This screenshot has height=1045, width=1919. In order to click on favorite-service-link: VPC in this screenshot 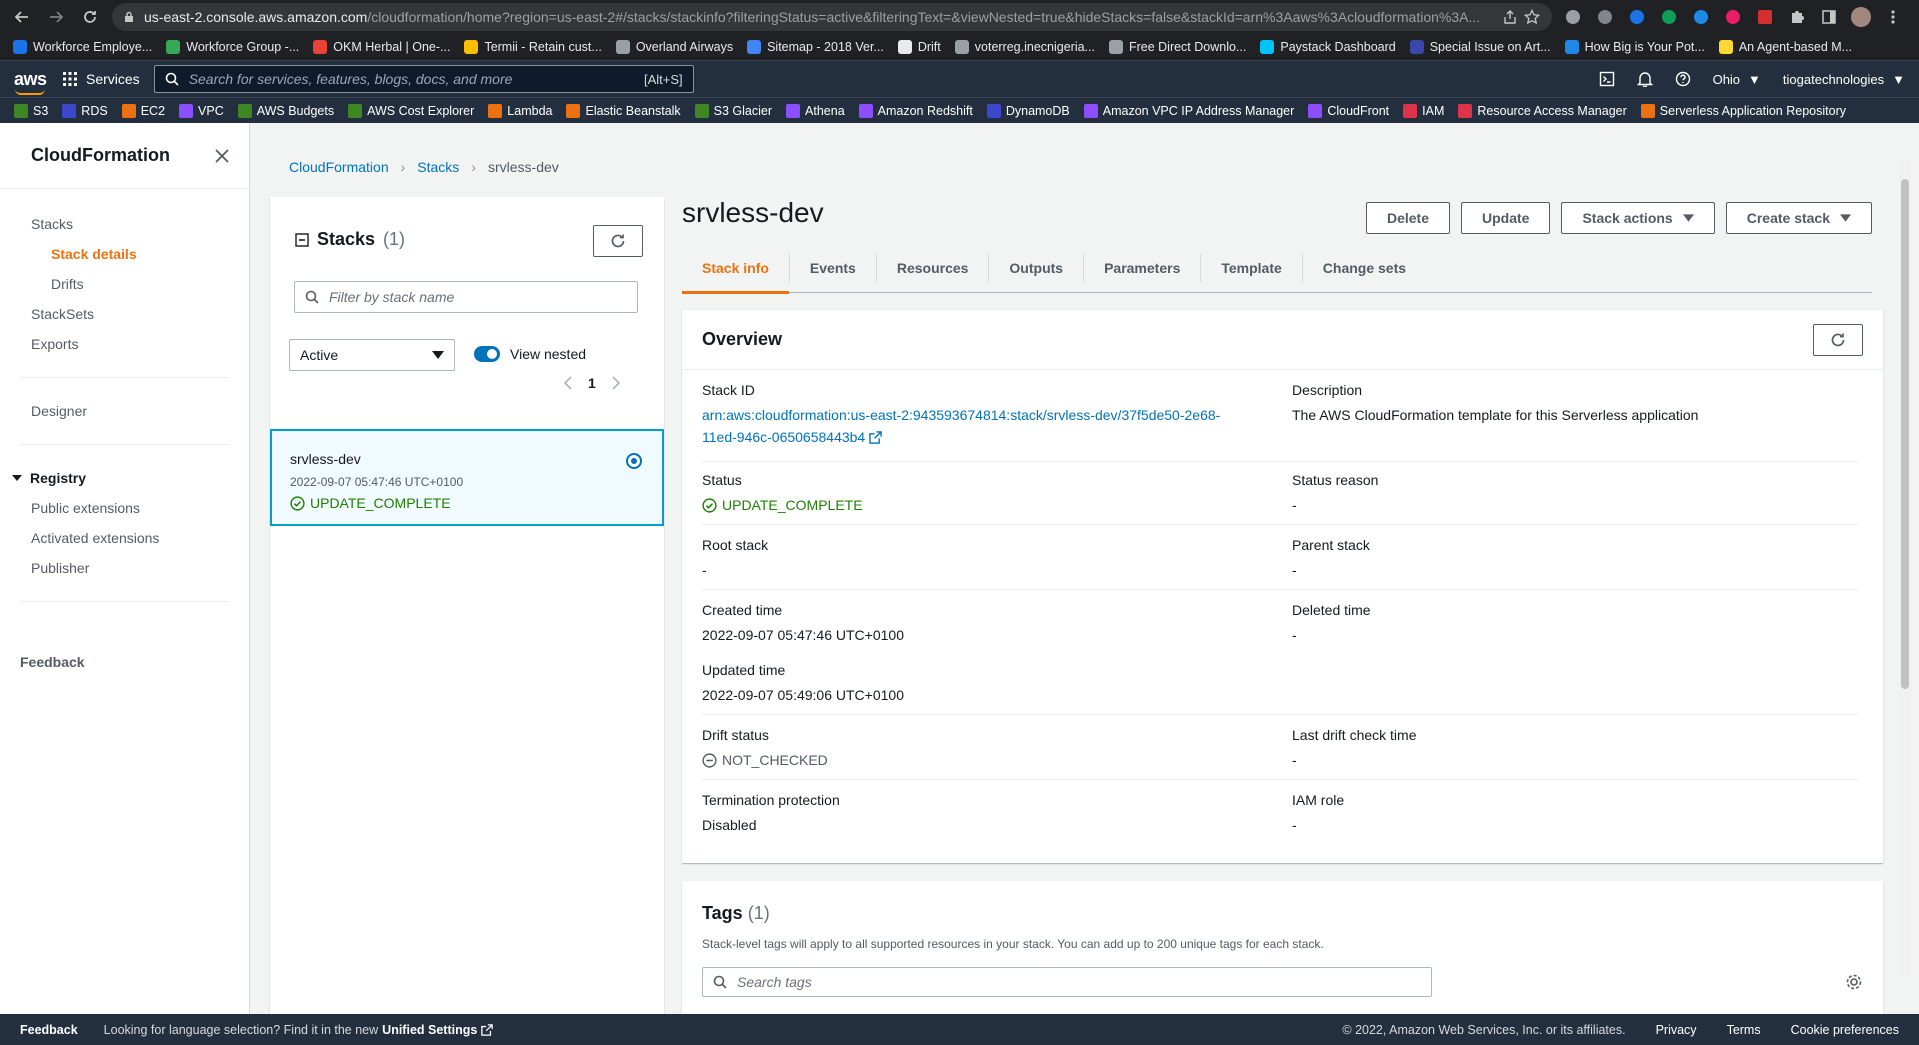, I will do `click(201, 110)`.